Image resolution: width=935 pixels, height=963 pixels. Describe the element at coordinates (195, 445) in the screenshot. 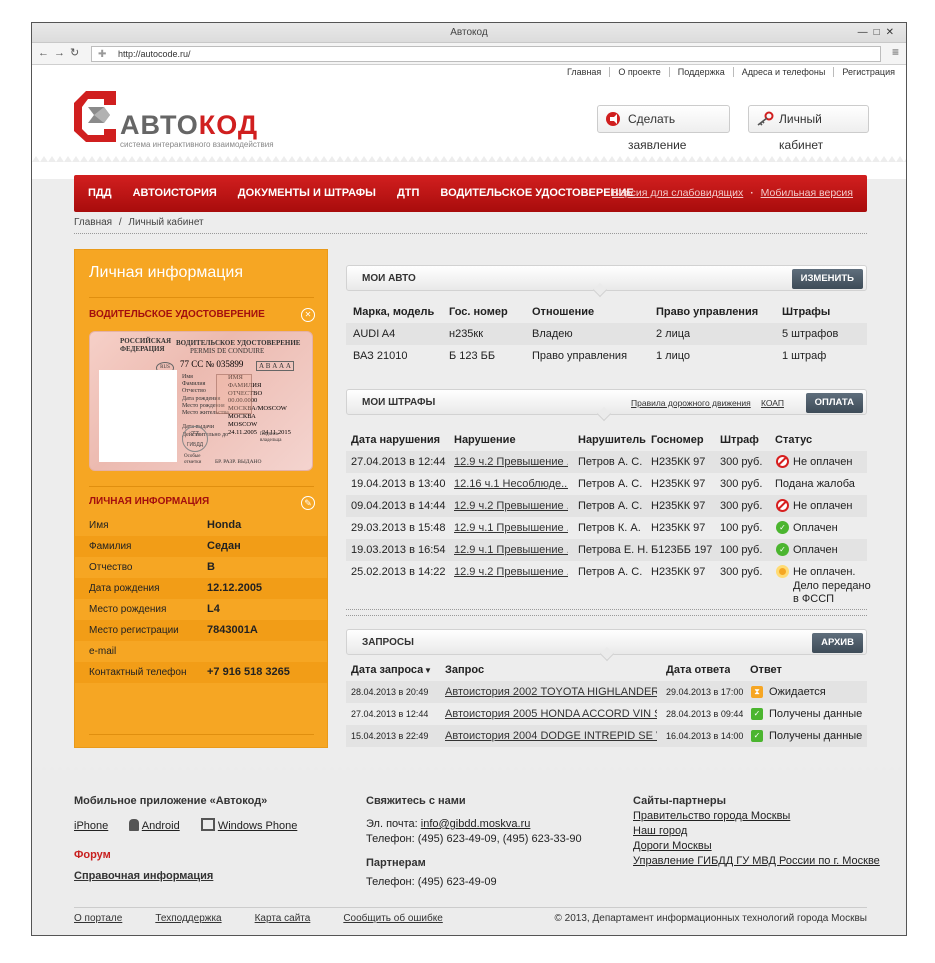

I see `license-gibdd: ГИБДД` at that location.